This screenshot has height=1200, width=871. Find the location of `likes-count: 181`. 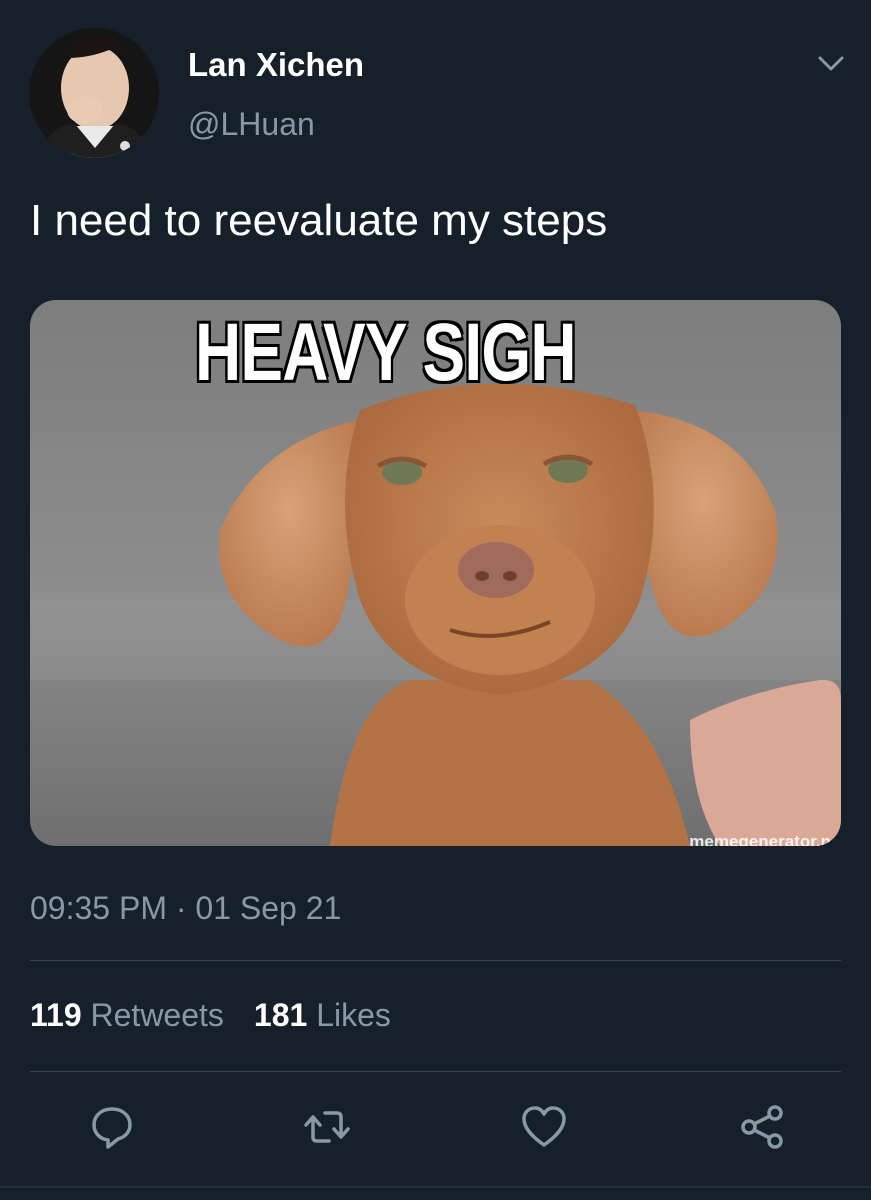

likes-count: 181 is located at coordinates (280, 1015).